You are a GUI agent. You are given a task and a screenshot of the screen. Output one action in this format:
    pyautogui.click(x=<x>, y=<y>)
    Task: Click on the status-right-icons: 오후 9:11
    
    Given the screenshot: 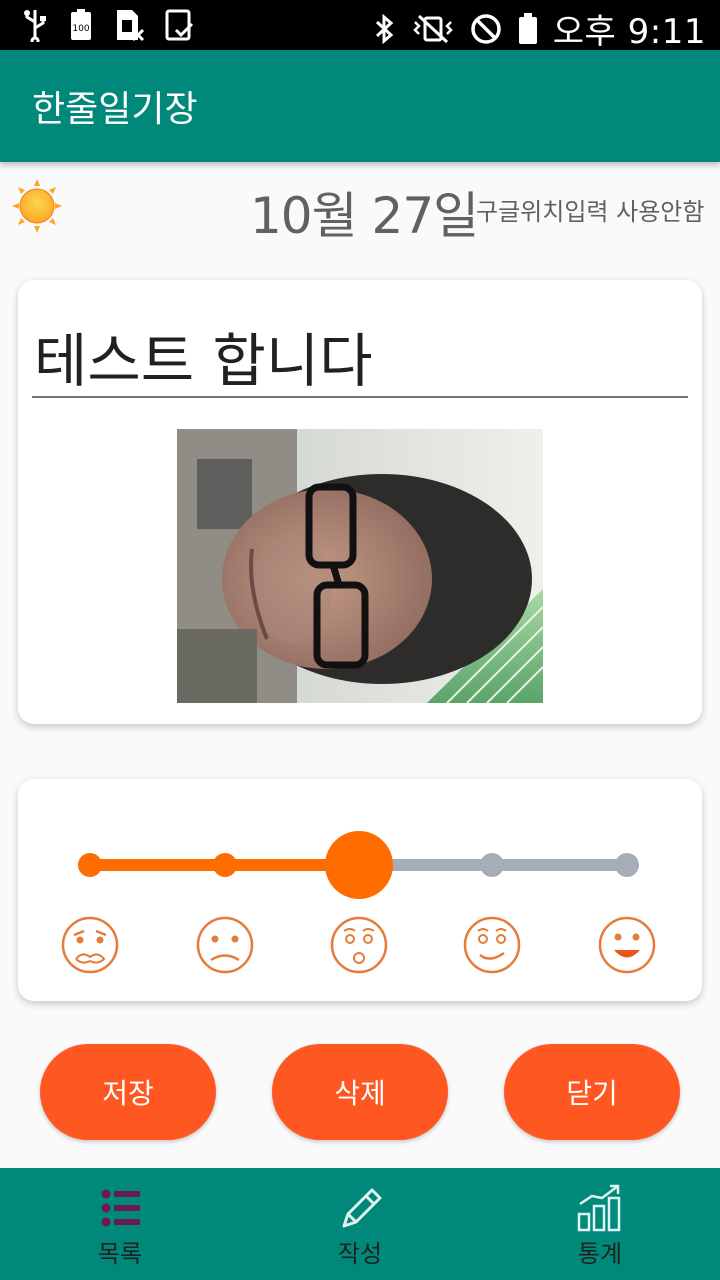 What is the action you would take?
    pyautogui.click(x=539, y=28)
    